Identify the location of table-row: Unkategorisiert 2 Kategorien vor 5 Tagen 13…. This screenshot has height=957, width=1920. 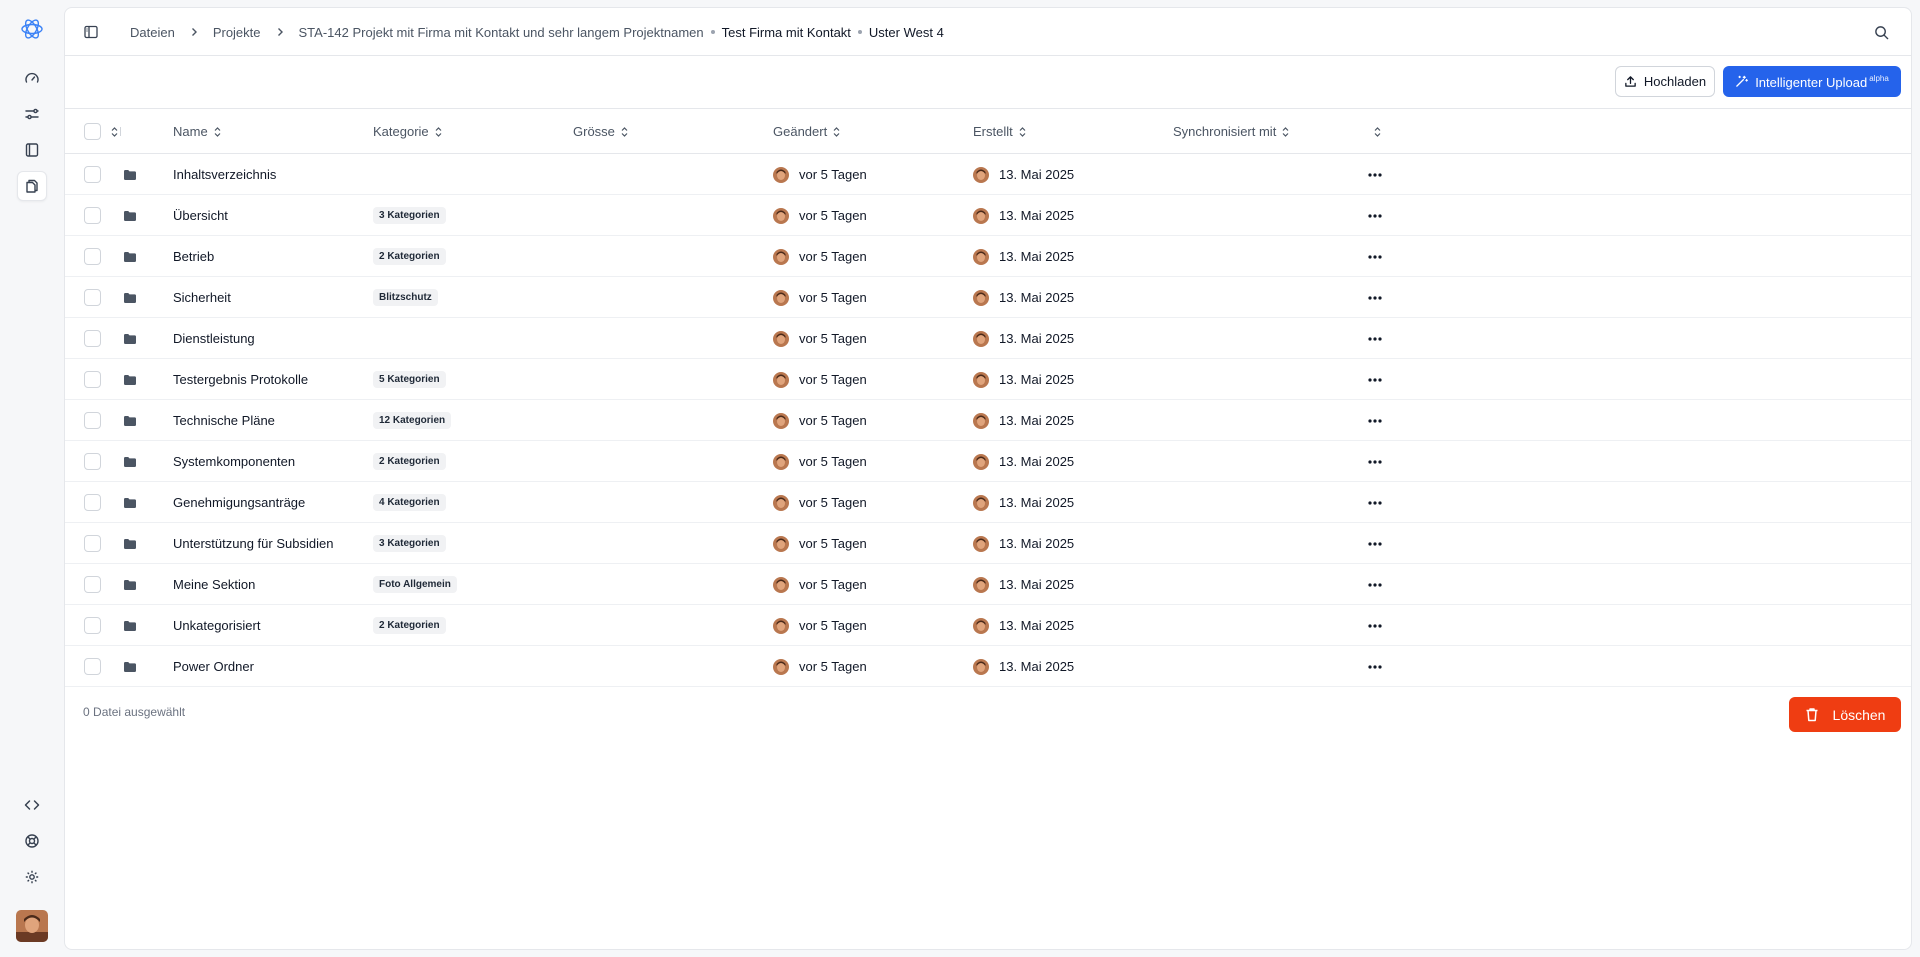
(988, 625).